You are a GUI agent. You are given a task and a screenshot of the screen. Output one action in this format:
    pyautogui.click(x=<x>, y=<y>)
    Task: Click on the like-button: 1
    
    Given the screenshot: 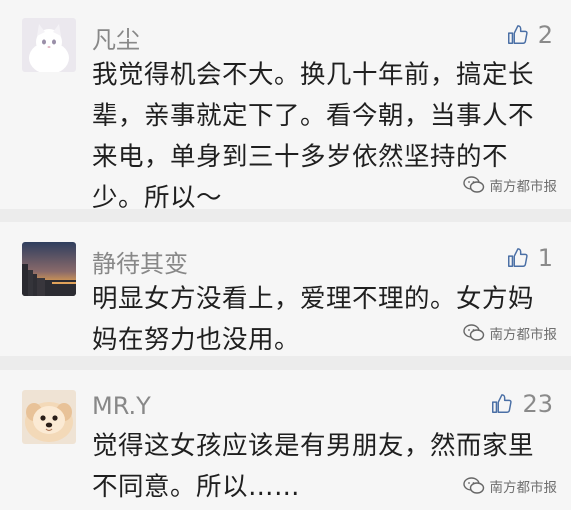 What is the action you would take?
    pyautogui.click(x=529, y=258)
    